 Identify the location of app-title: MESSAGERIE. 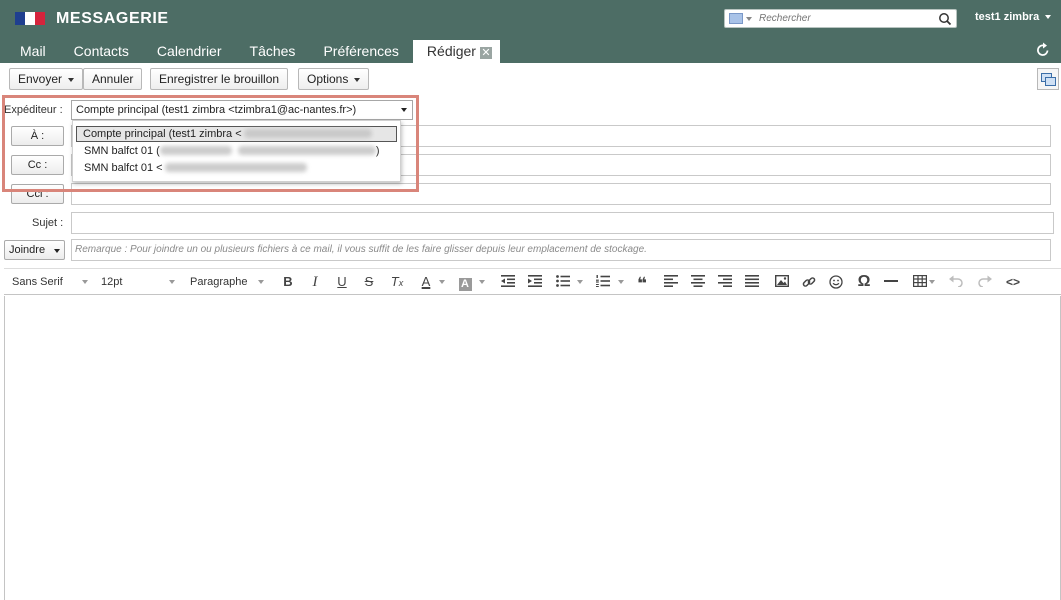
(112, 18).